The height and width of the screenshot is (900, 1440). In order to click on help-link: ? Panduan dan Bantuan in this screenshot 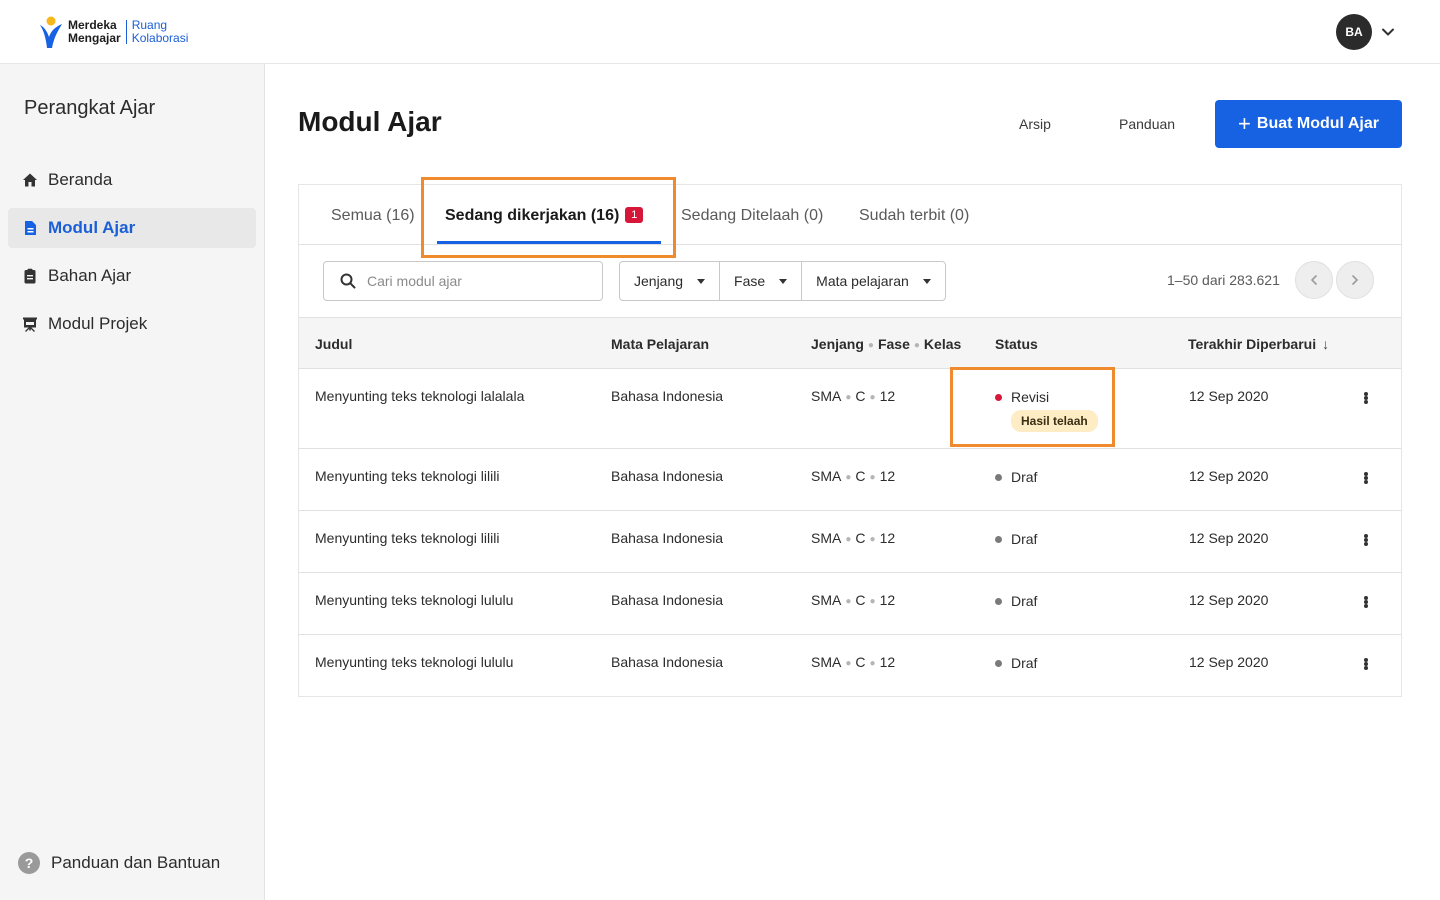, I will do `click(119, 863)`.